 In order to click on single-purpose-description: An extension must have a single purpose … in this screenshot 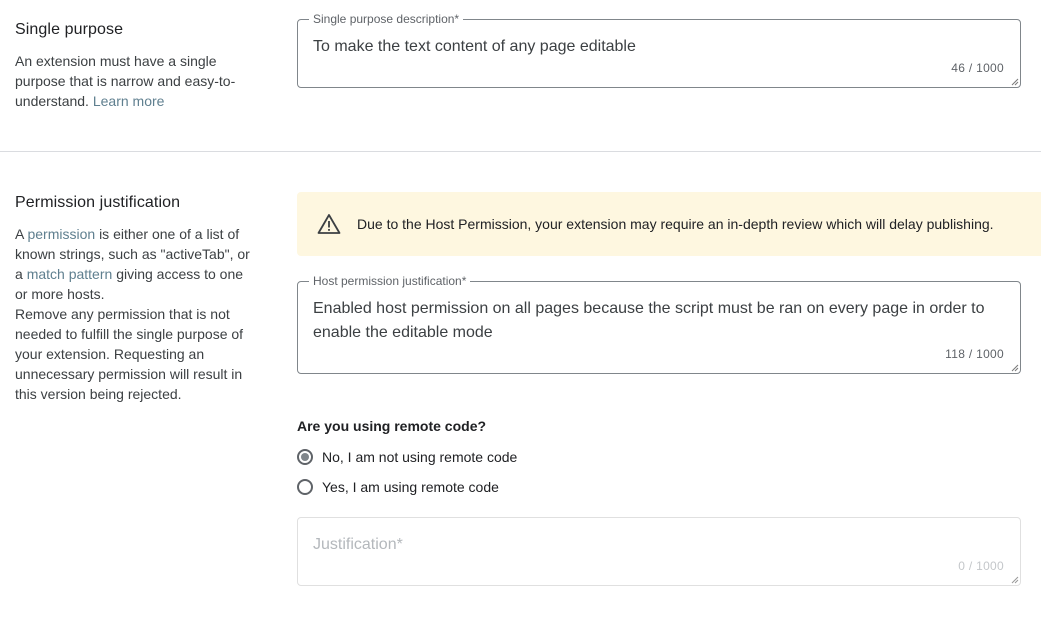, I will do `click(135, 81)`.